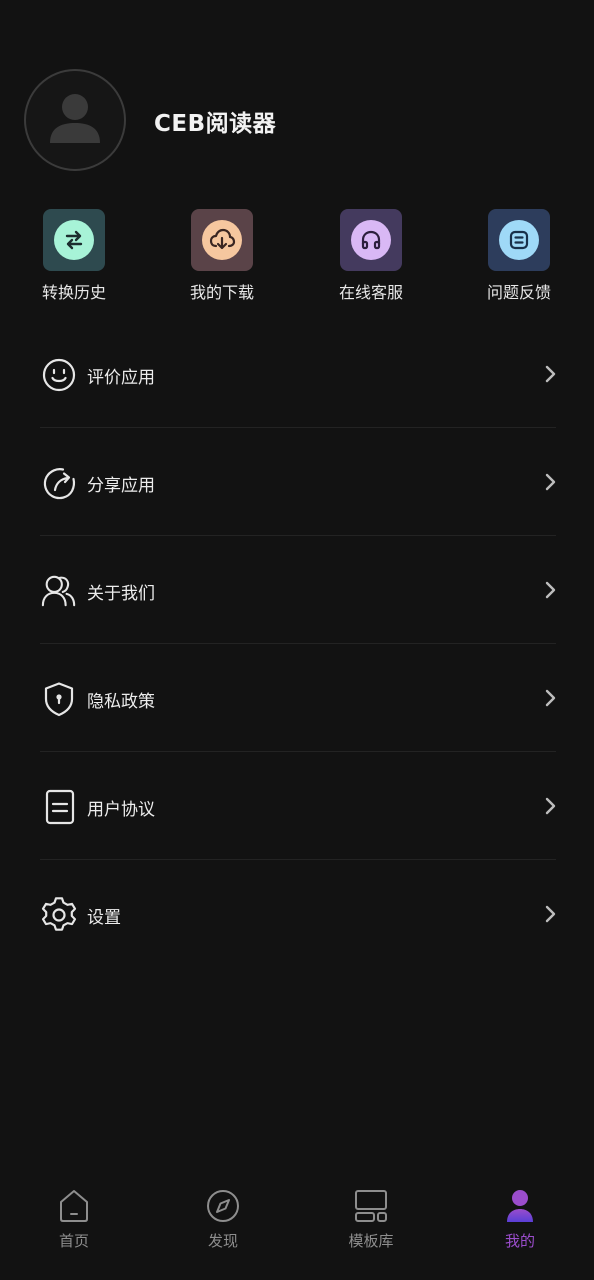 This screenshot has height=1280, width=594. I want to click on cloud-download-icon, so click(222, 240).